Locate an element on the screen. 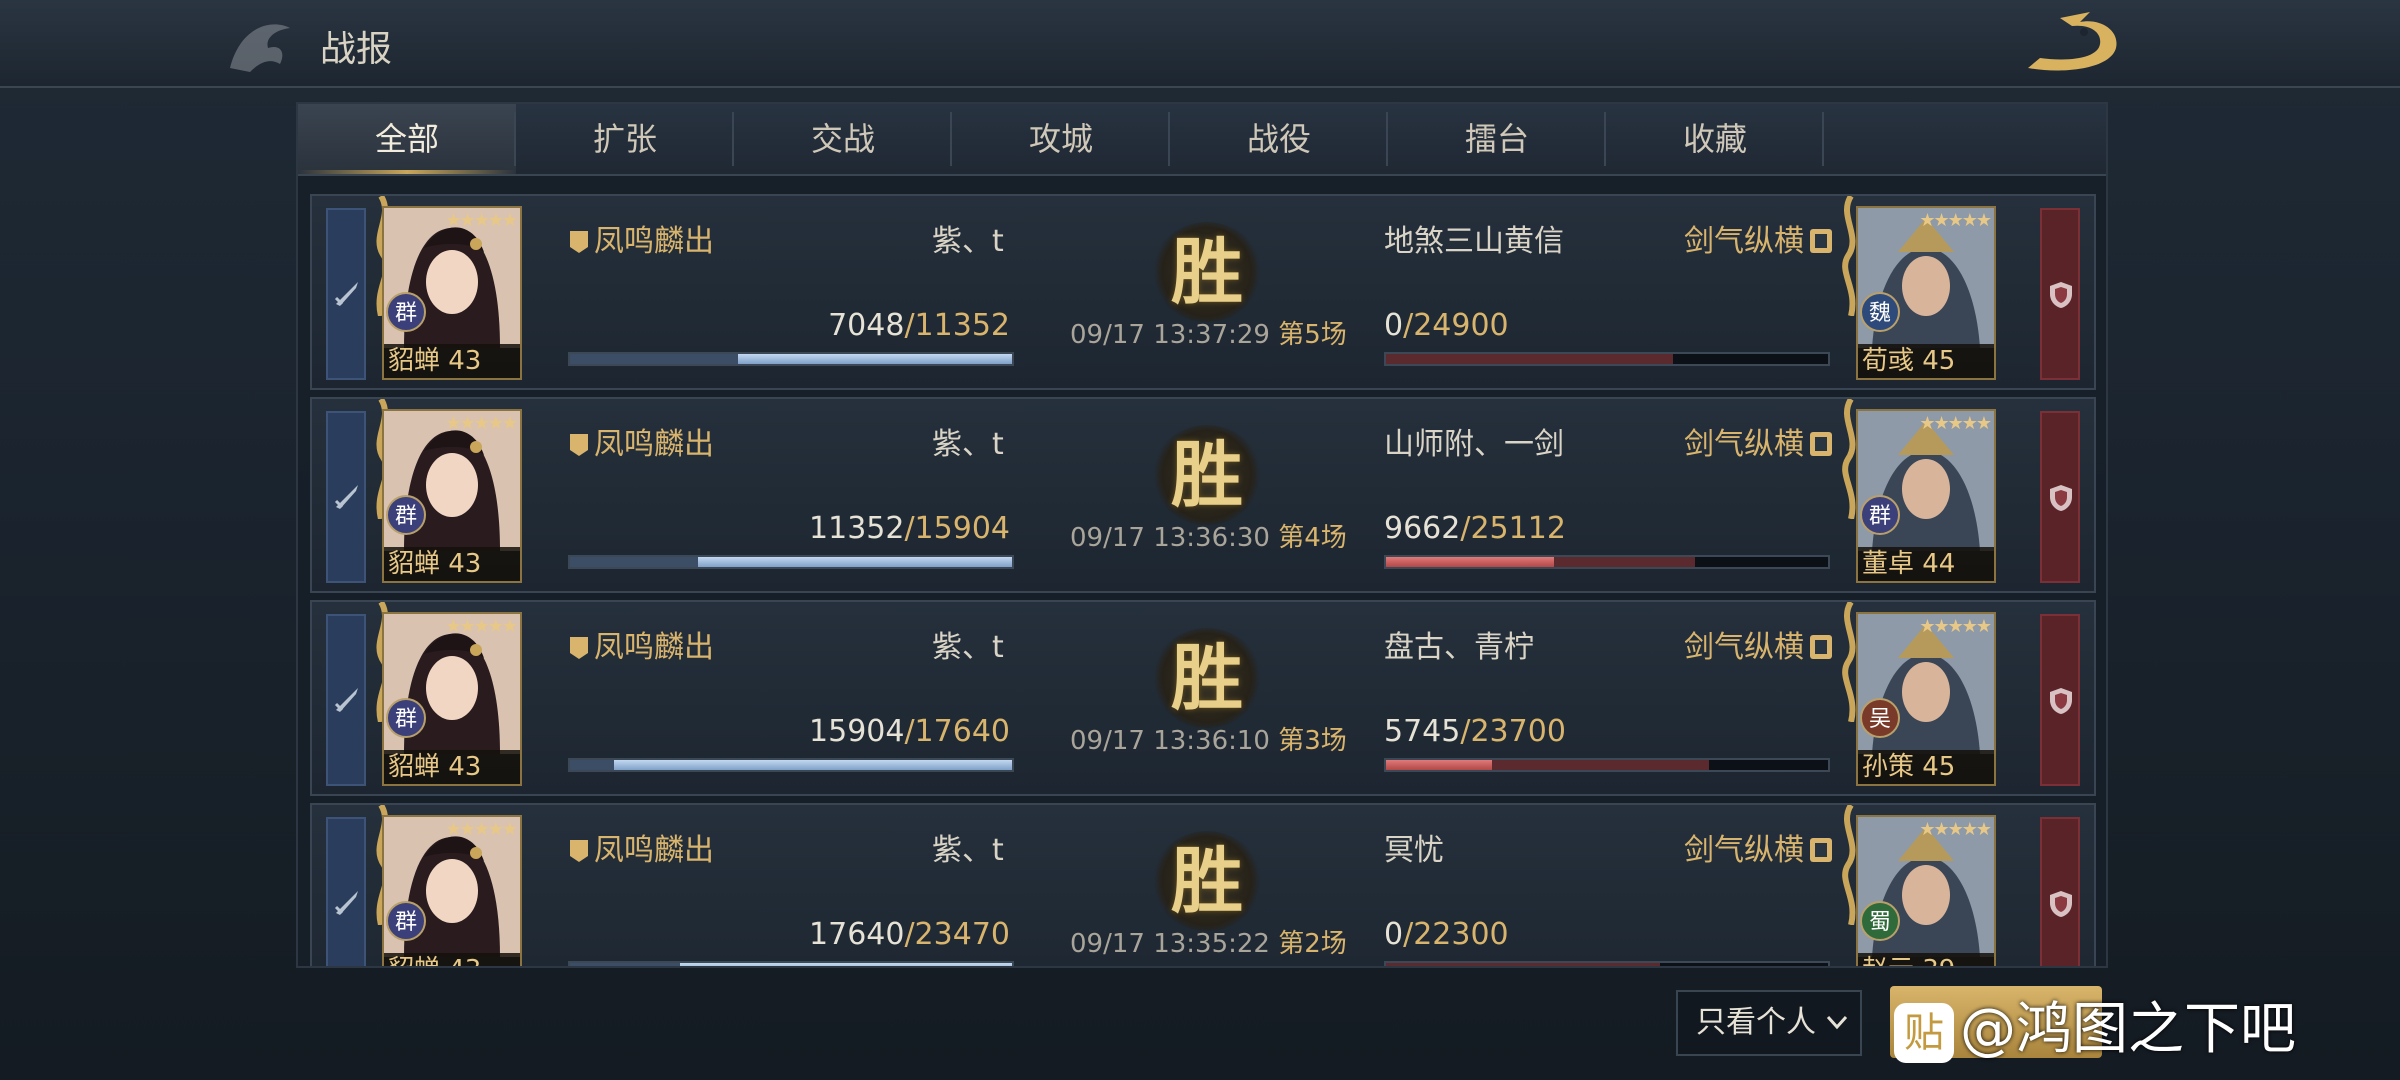  defender-troops: 9662/25112 is located at coordinates (1475, 528).